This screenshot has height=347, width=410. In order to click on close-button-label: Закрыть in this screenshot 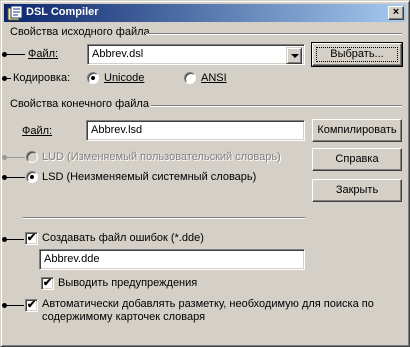, I will do `click(357, 190)`.